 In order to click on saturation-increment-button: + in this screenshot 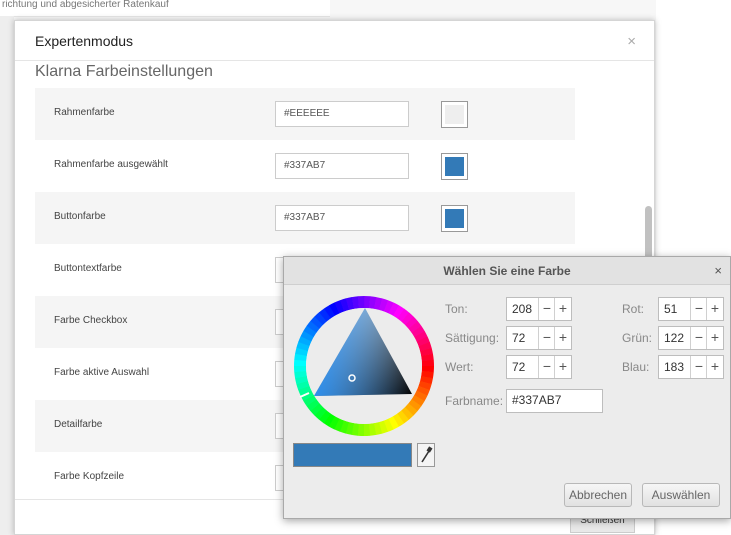, I will do `click(562, 338)`.